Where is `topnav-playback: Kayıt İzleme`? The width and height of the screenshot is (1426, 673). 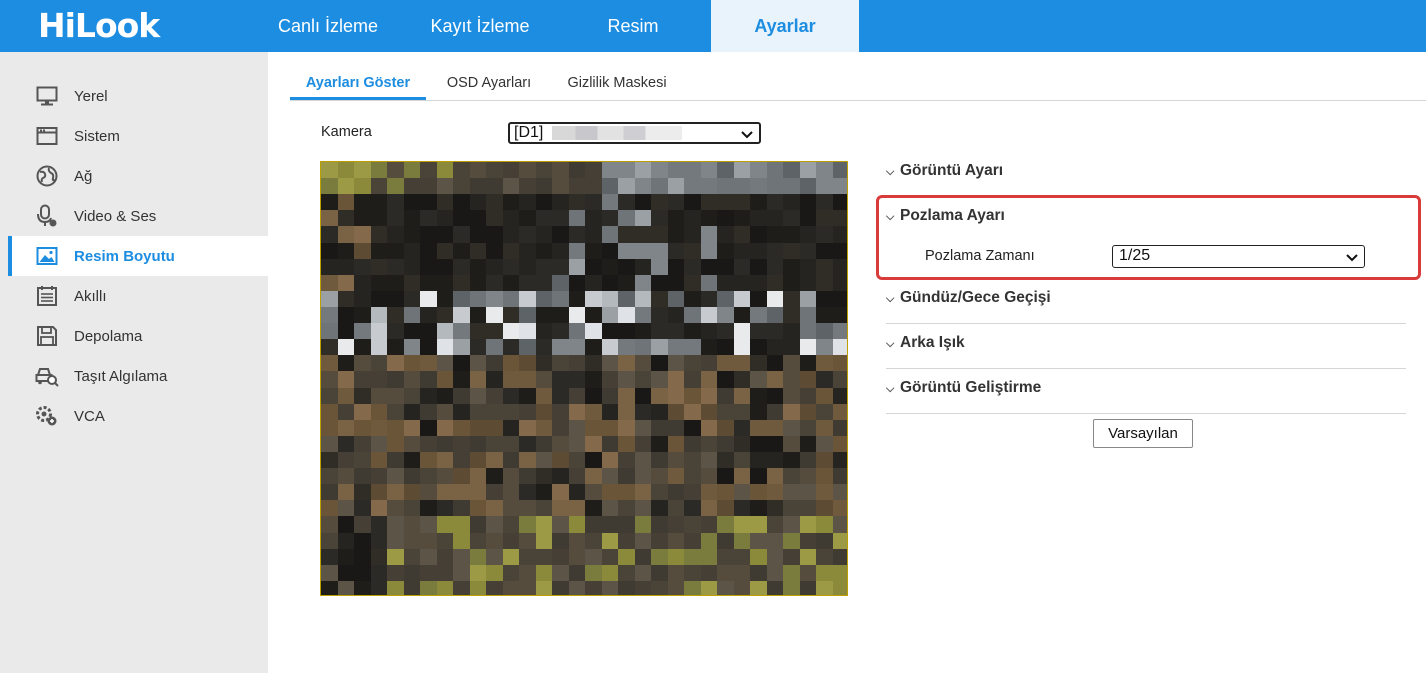
topnav-playback: Kayıt İzleme is located at coordinates (480, 26).